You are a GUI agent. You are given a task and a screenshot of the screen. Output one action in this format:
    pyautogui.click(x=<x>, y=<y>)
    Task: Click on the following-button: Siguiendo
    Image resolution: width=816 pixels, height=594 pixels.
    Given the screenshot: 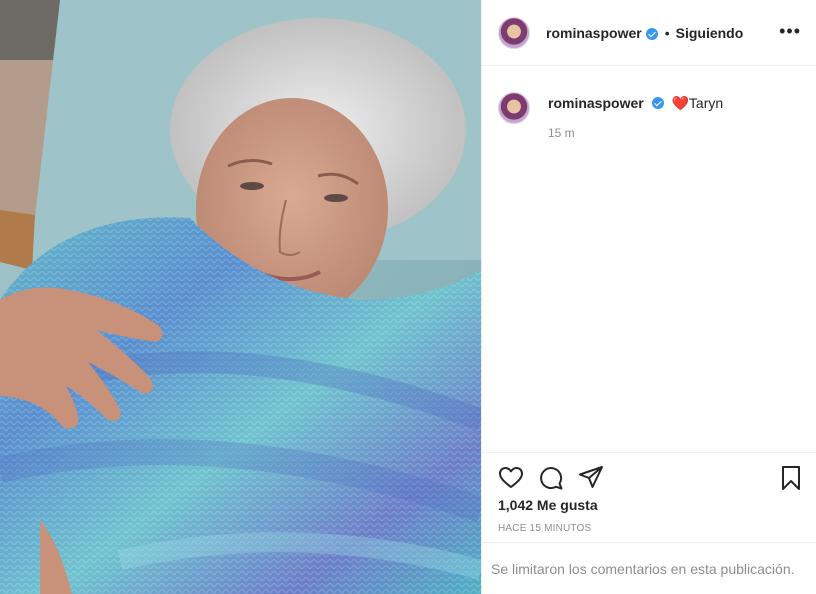 What is the action you would take?
    pyautogui.click(x=710, y=33)
    